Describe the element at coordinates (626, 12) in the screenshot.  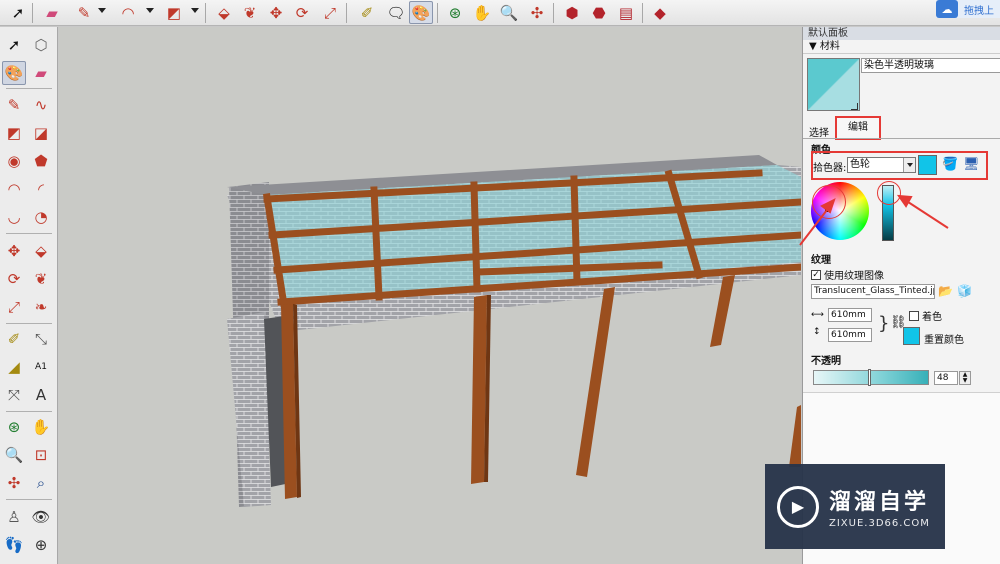
I see `send-to-layout-icon: ▤` at that location.